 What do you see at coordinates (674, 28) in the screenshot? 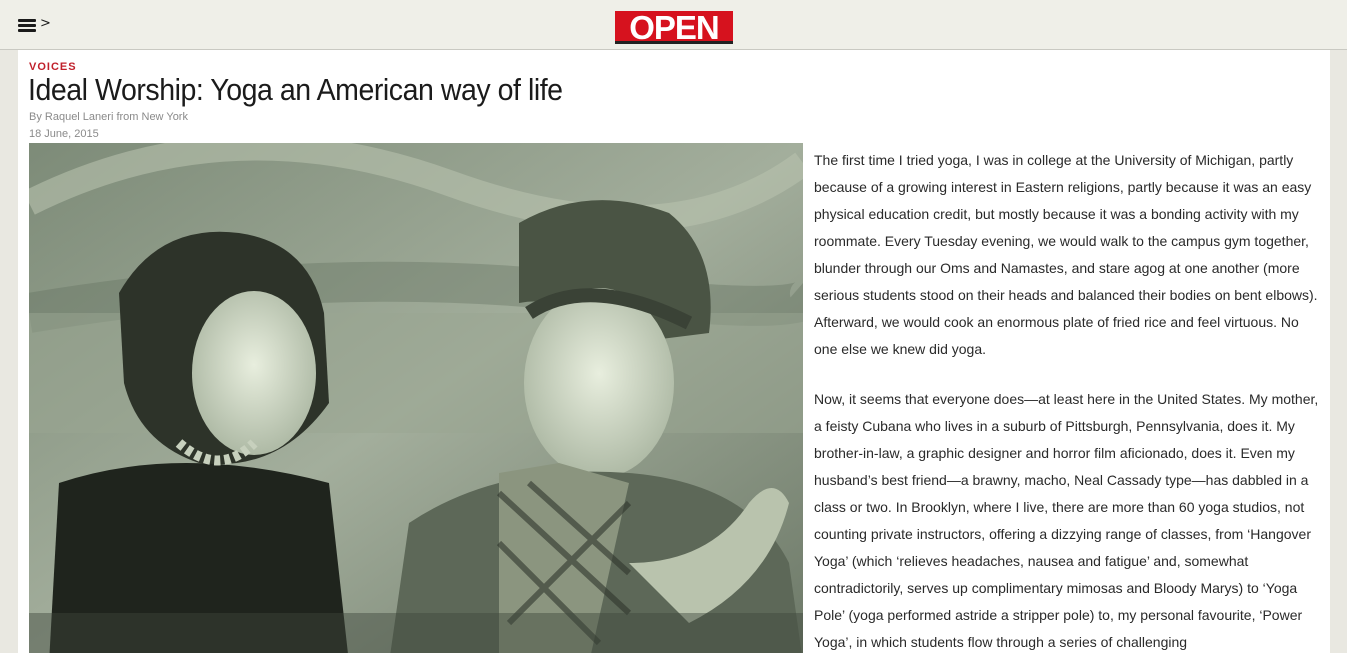
I see `open-logo: OPEN` at bounding box center [674, 28].